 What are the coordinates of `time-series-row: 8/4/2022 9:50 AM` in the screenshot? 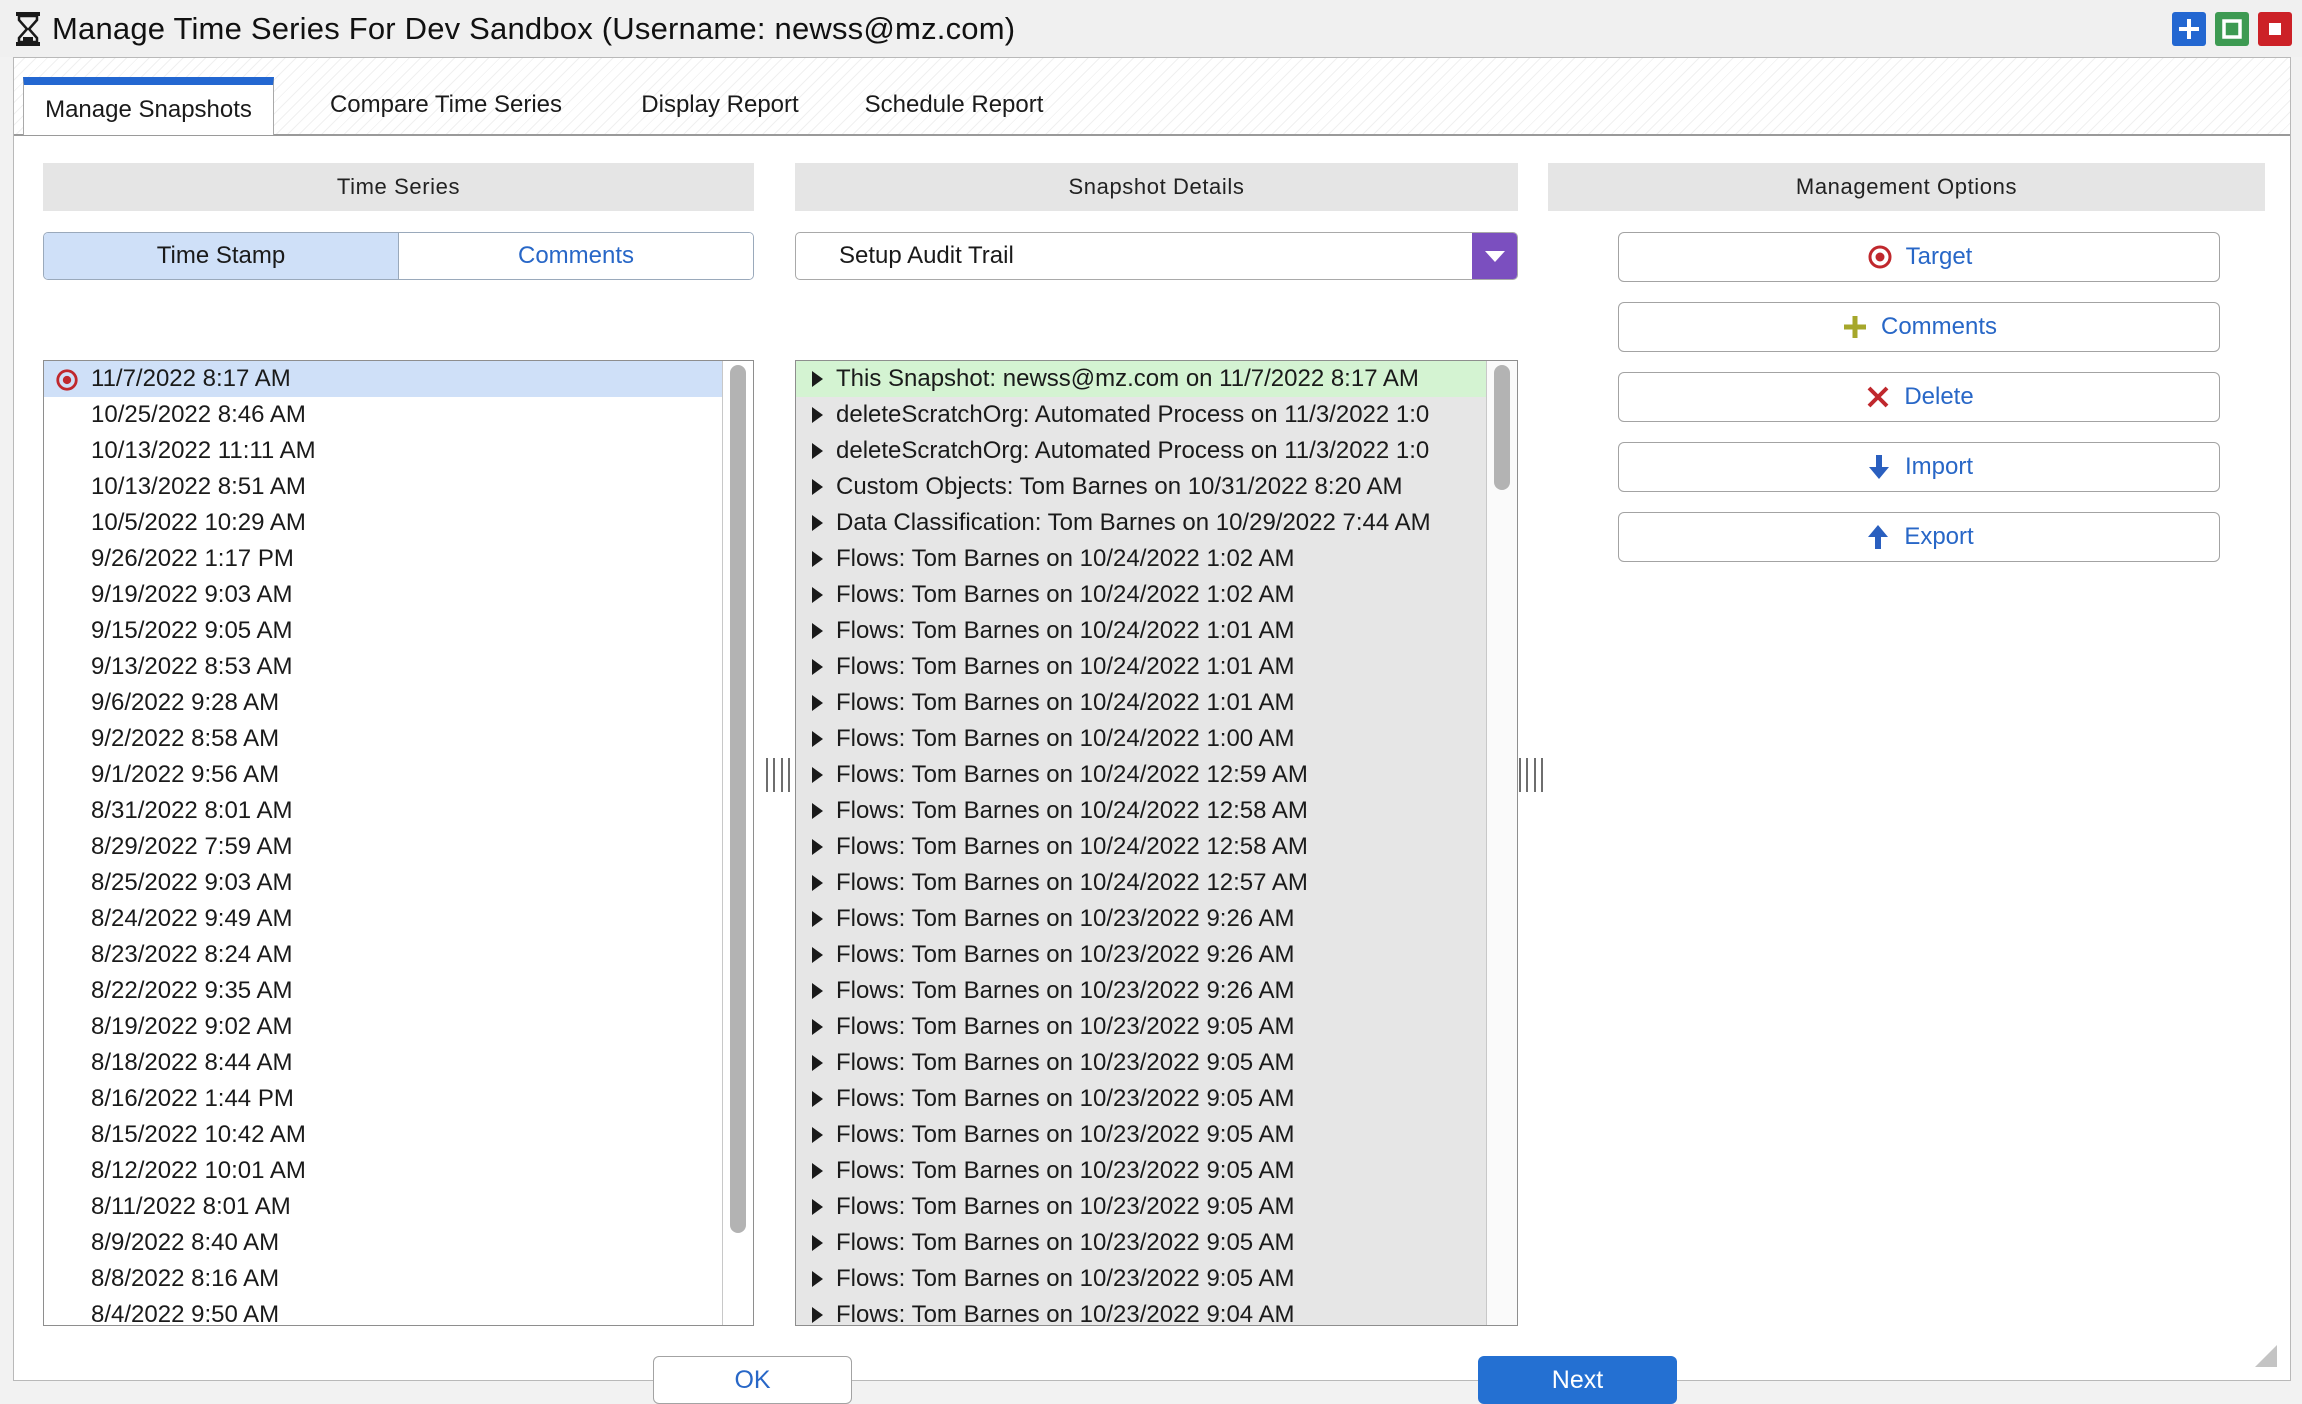 It's located at (384, 1311).